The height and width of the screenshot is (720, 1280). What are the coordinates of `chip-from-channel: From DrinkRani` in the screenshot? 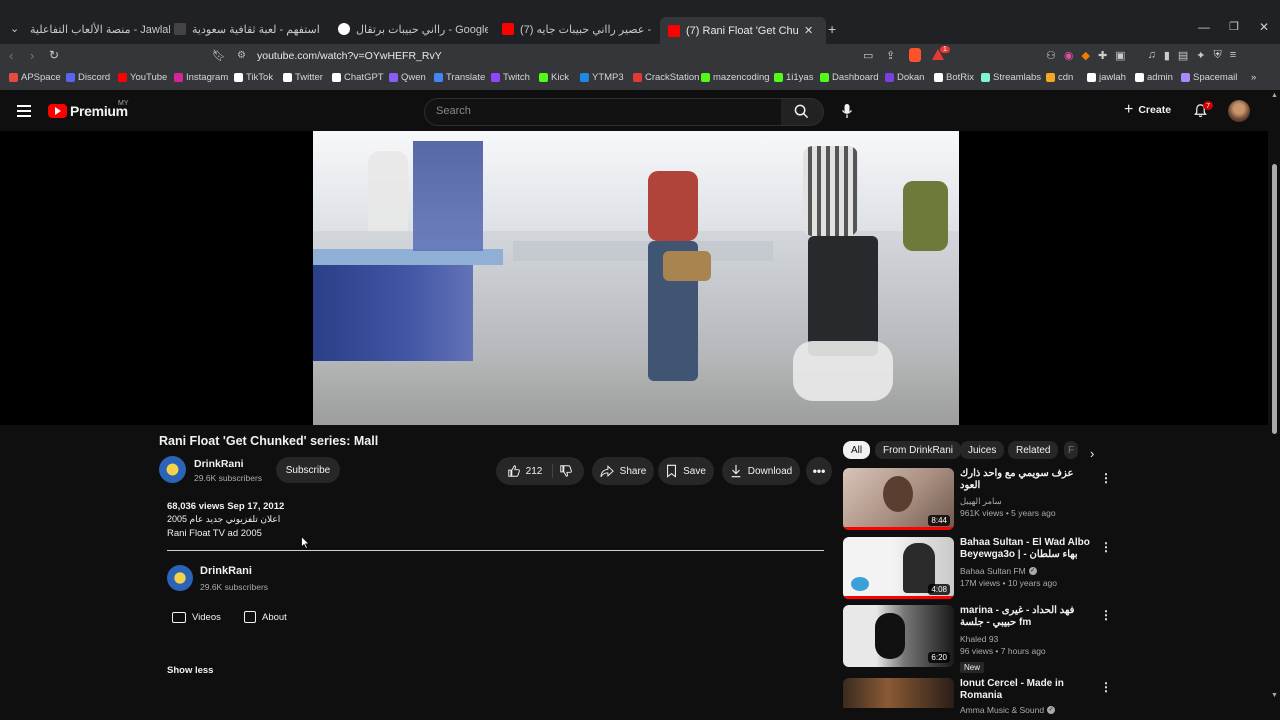 It's located at (918, 450).